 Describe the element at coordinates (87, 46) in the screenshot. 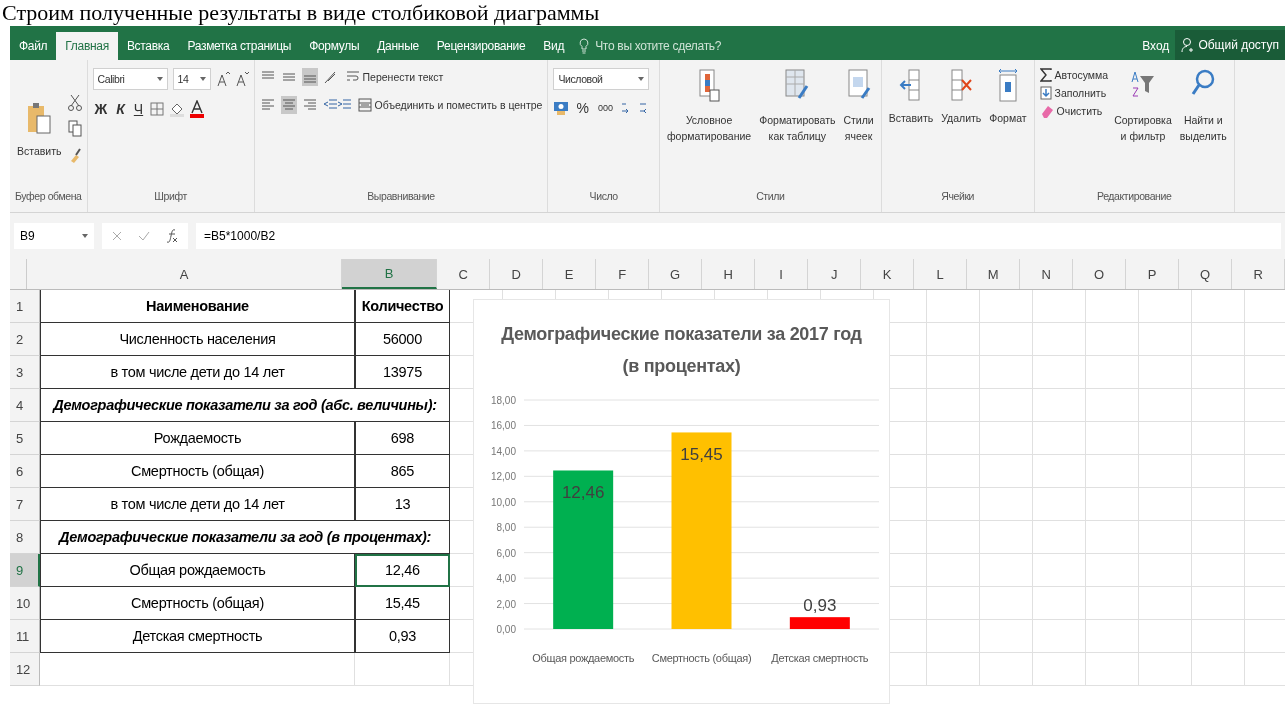

I see `ribbon-tab: Главная` at that location.